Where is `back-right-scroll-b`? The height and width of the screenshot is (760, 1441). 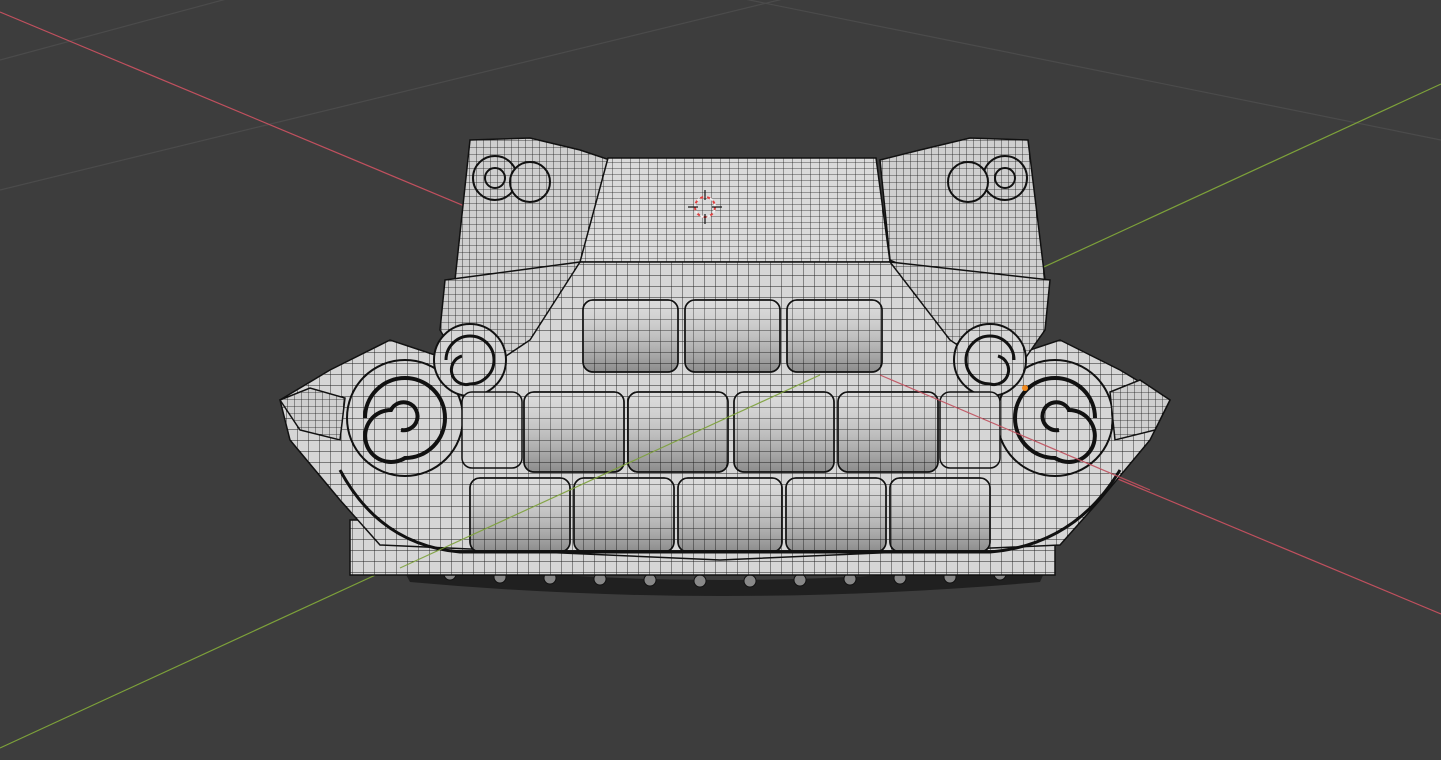
back-right-scroll-b is located at coordinates (968, 182).